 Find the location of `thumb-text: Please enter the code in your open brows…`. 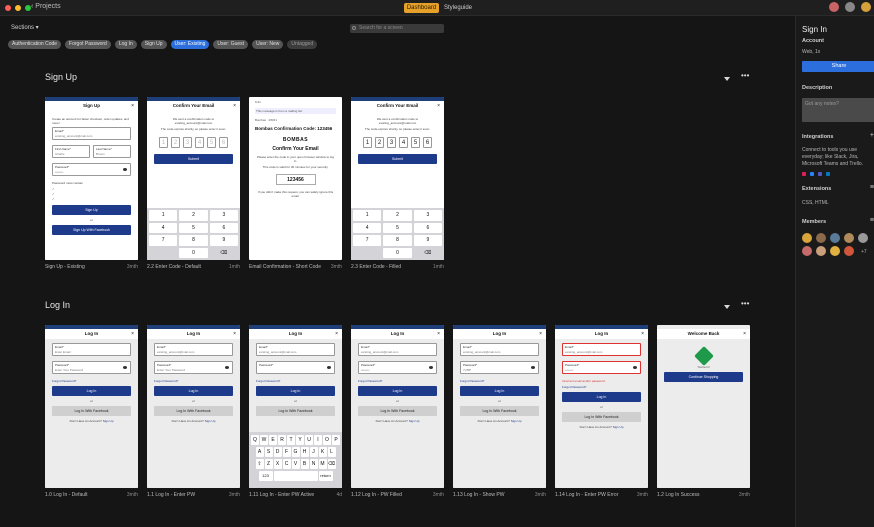

thumb-text: Please enter the code in your open brows… is located at coordinates (295, 159).